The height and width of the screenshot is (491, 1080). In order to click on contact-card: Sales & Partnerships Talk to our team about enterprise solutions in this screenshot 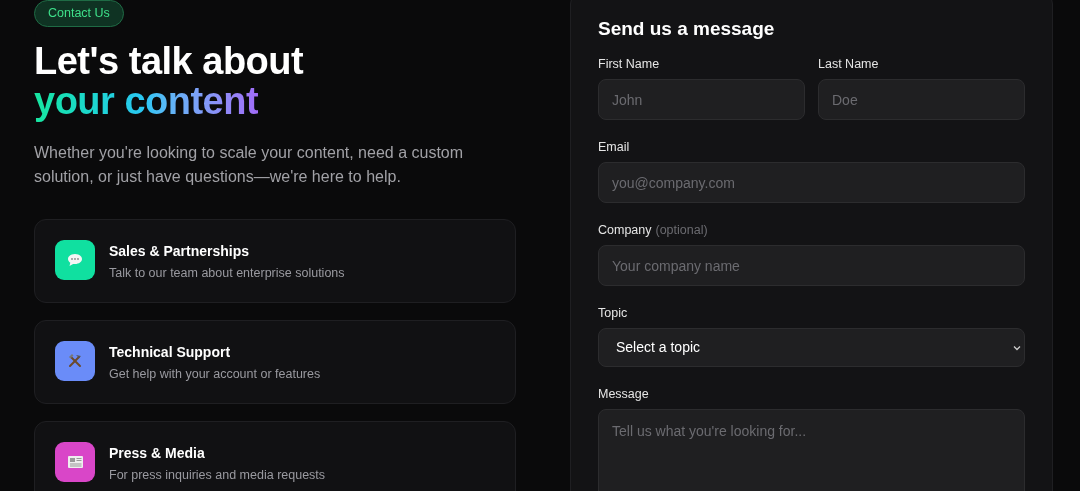, I will do `click(275, 261)`.